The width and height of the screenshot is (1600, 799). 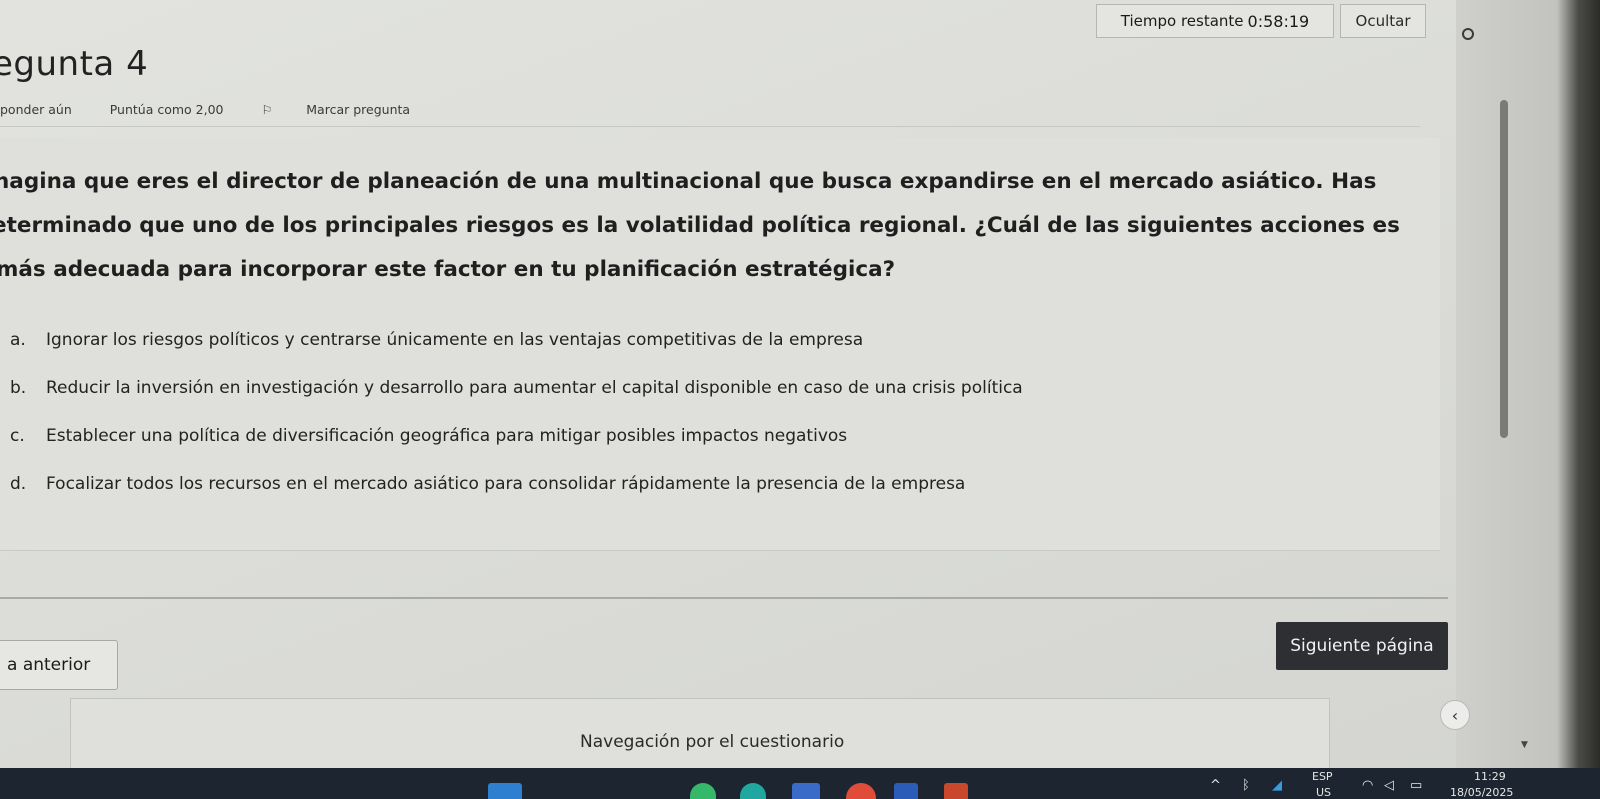 What do you see at coordinates (1455, 715) in the screenshot?
I see `chevron-left-icon: ‹` at bounding box center [1455, 715].